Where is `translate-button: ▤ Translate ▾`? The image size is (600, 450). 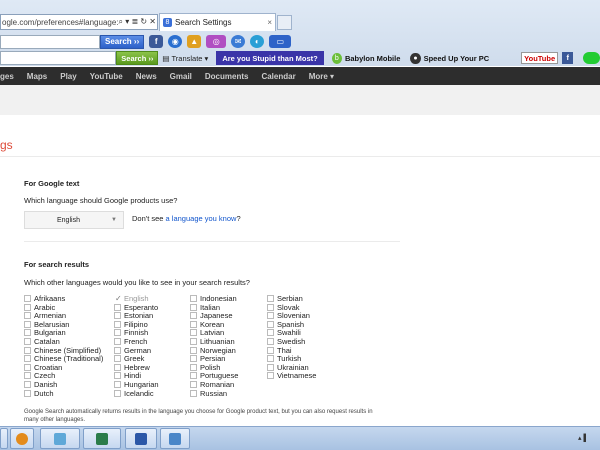
translate-button: ▤ Translate ▾ is located at coordinates (185, 58).